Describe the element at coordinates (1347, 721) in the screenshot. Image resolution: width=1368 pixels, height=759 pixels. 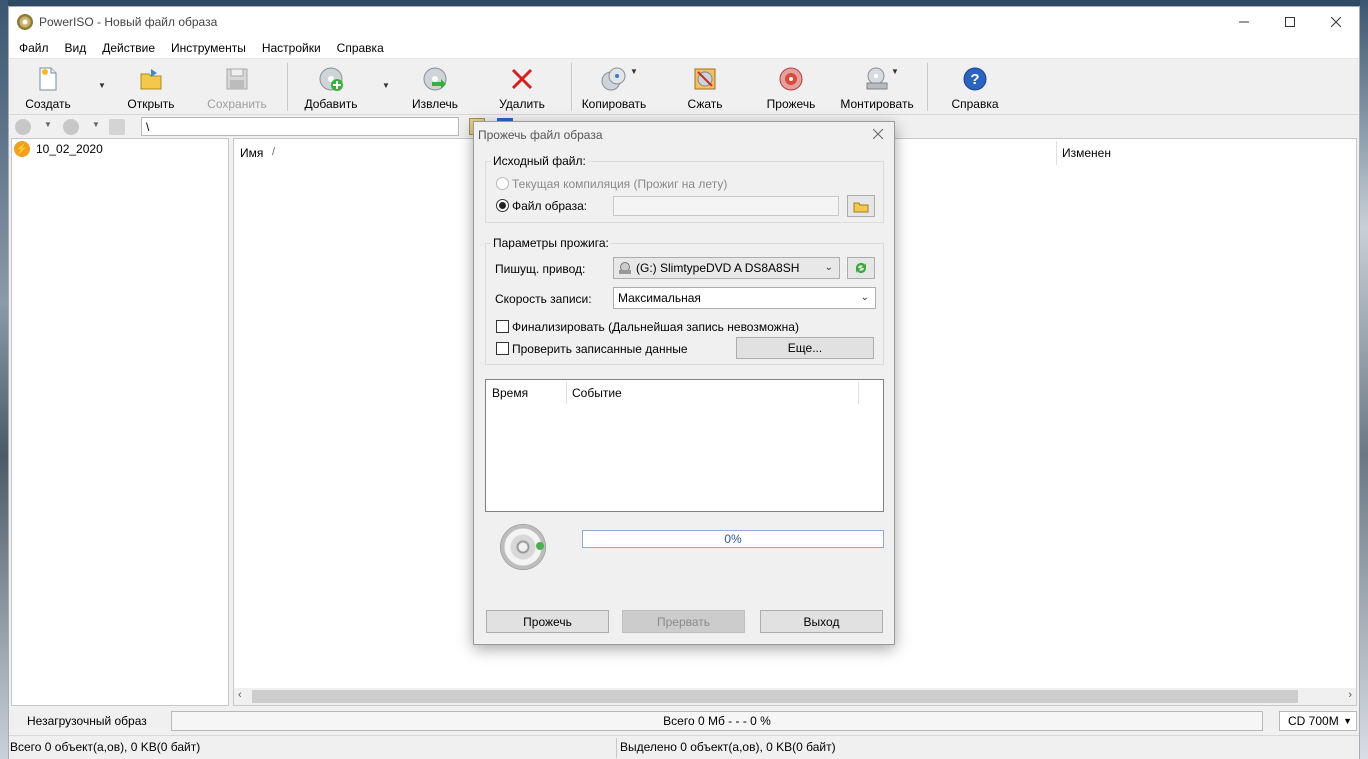
I see `chevron-down-icon: ▼` at that location.